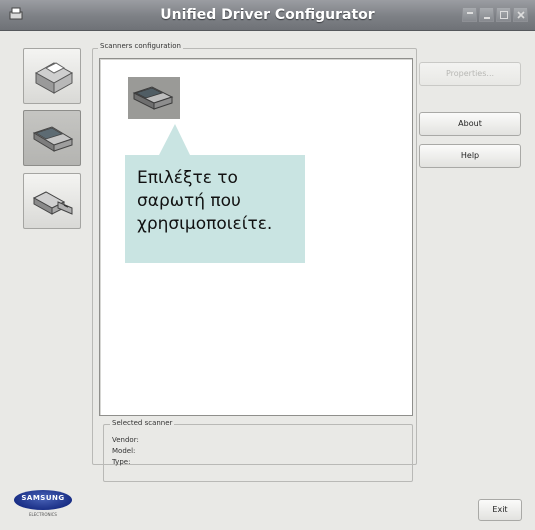  Describe the element at coordinates (125, 440) in the screenshot. I see `vendor-label: Vendor:` at that location.